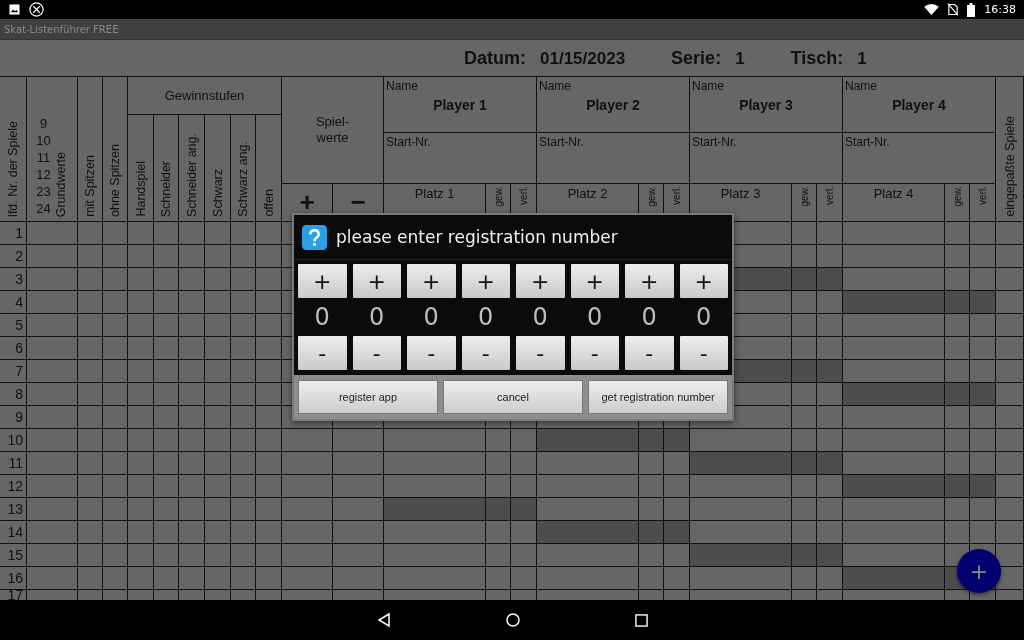 The height and width of the screenshot is (640, 1024). I want to click on plus-sign: +, so click(307, 202).